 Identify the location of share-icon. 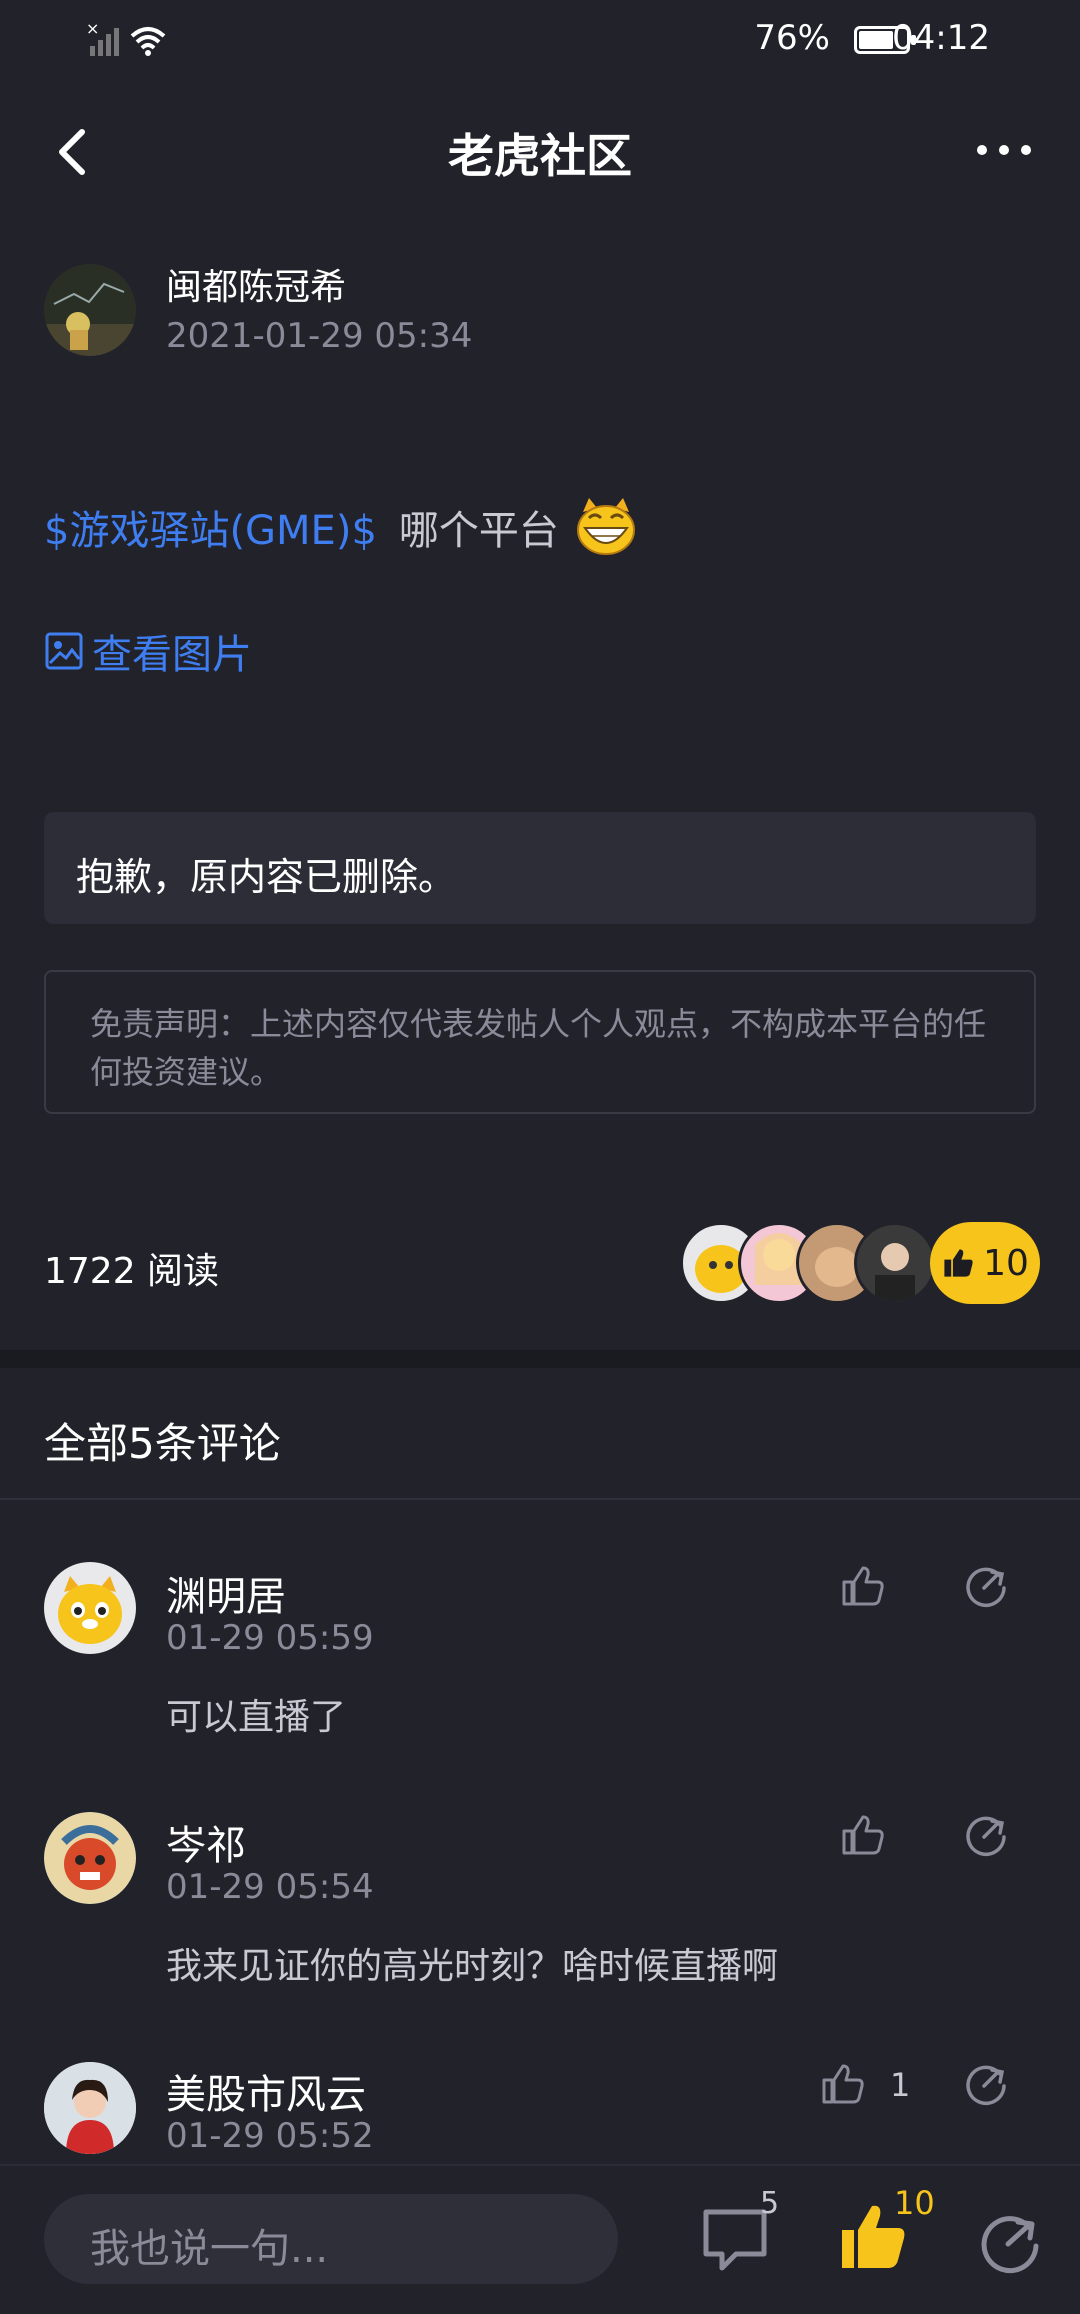
(1010, 2242).